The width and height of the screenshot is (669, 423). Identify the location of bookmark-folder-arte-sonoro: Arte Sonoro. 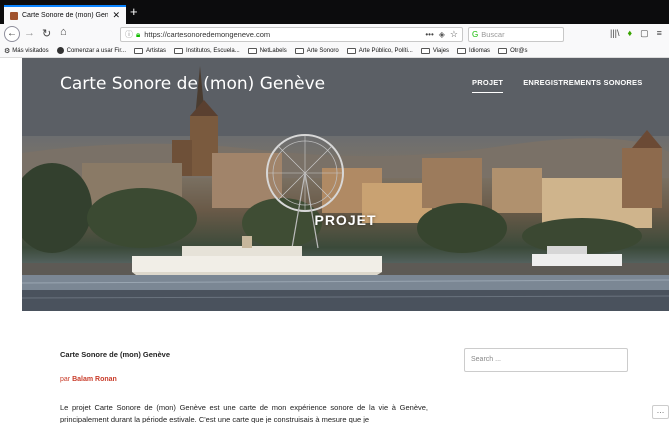
(316, 50).